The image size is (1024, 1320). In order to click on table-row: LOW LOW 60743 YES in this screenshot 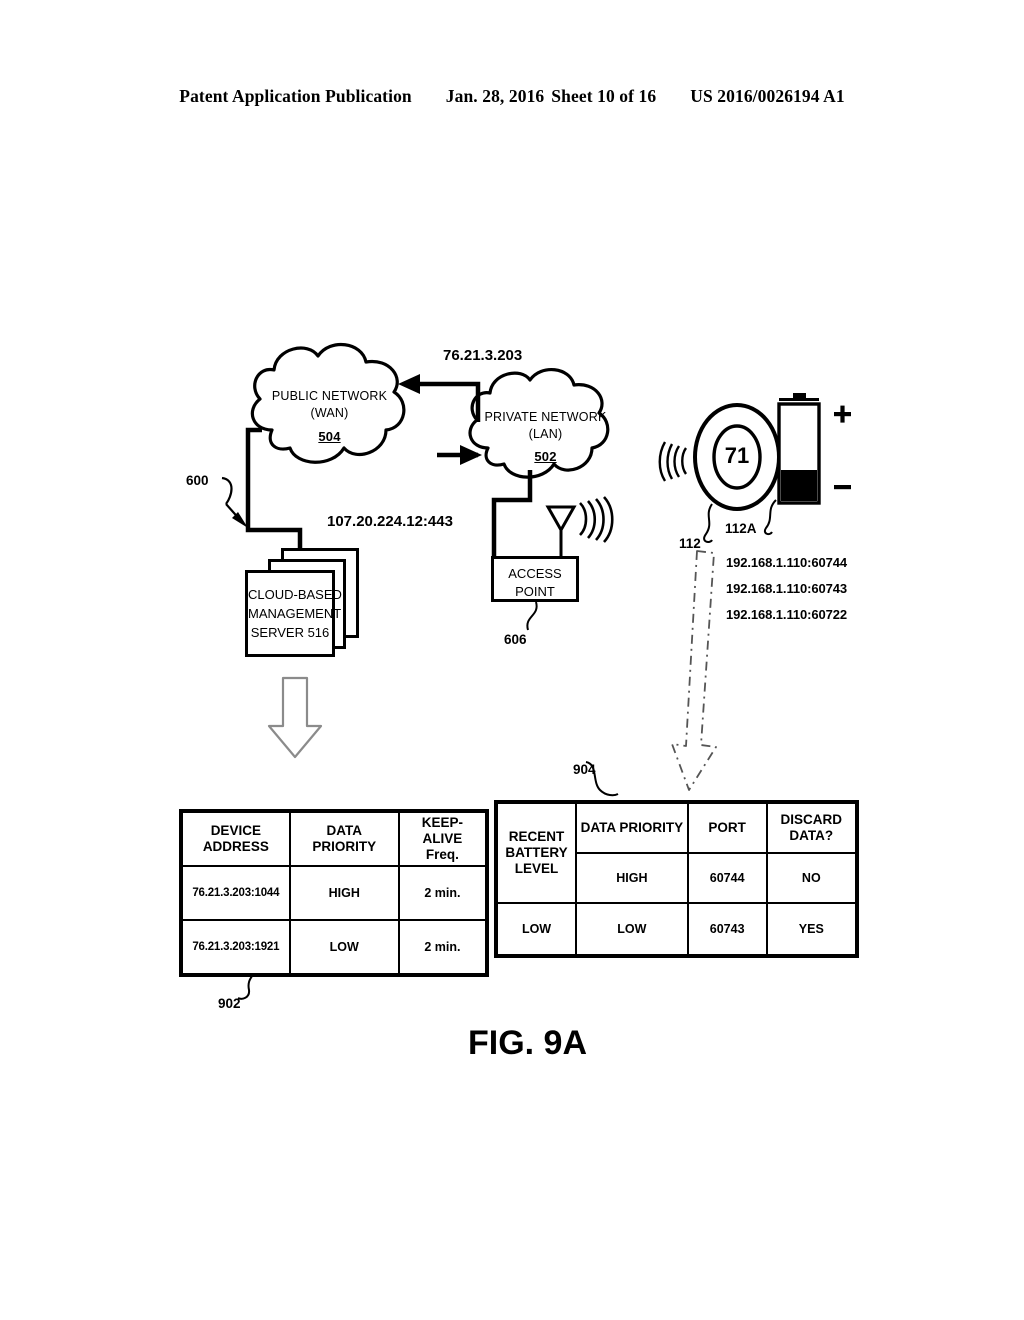, I will do `click(676, 929)`.